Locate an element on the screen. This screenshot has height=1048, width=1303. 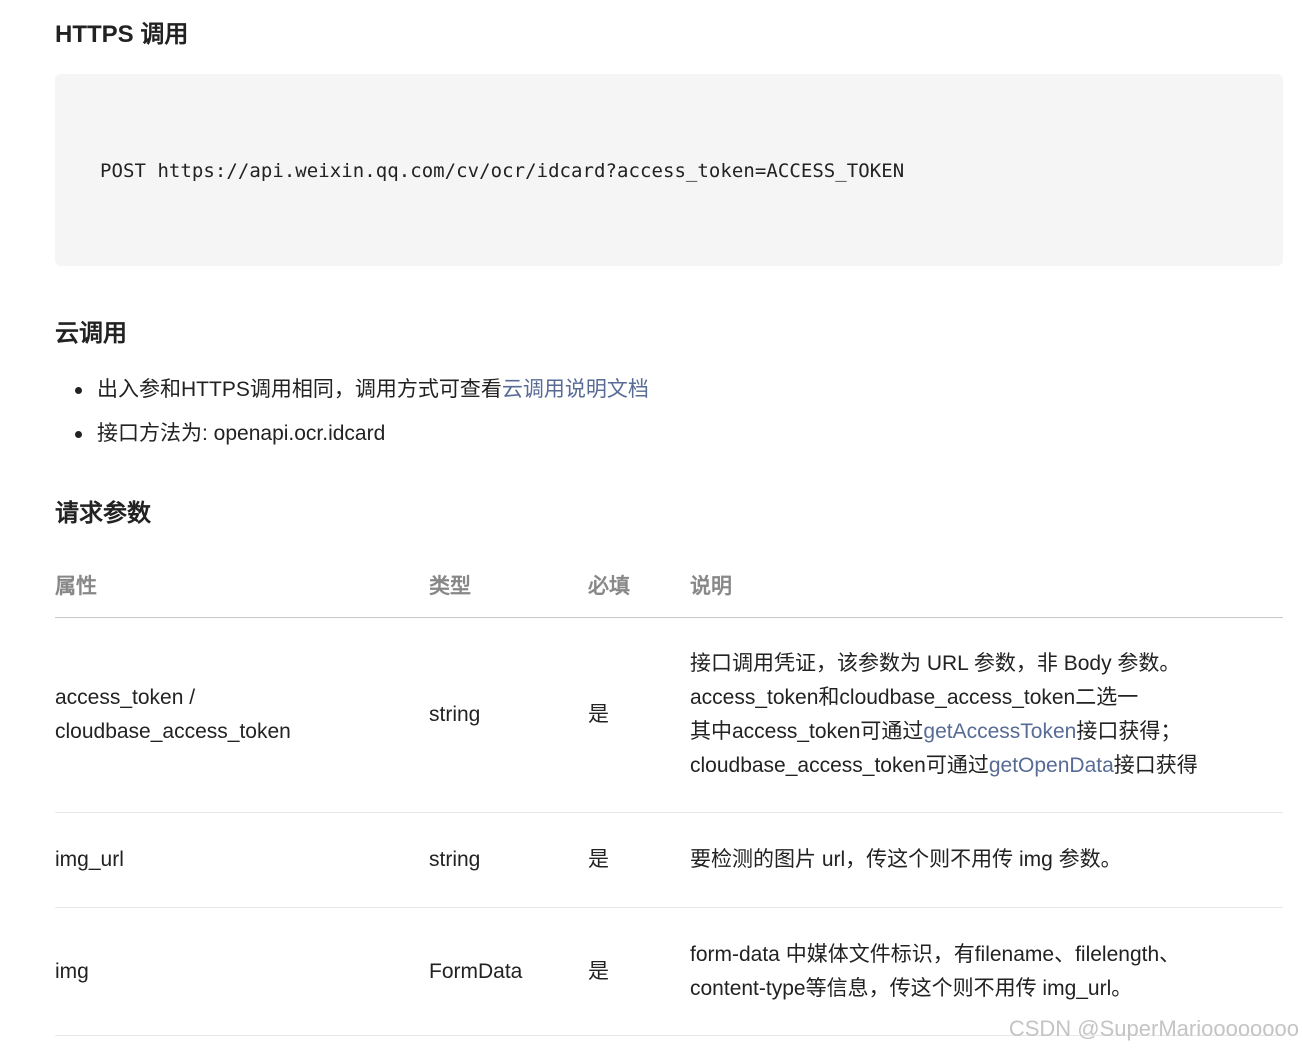
description-line: content-type等信息，传这个则不用传 img_url。 is located at coordinates (911, 988).